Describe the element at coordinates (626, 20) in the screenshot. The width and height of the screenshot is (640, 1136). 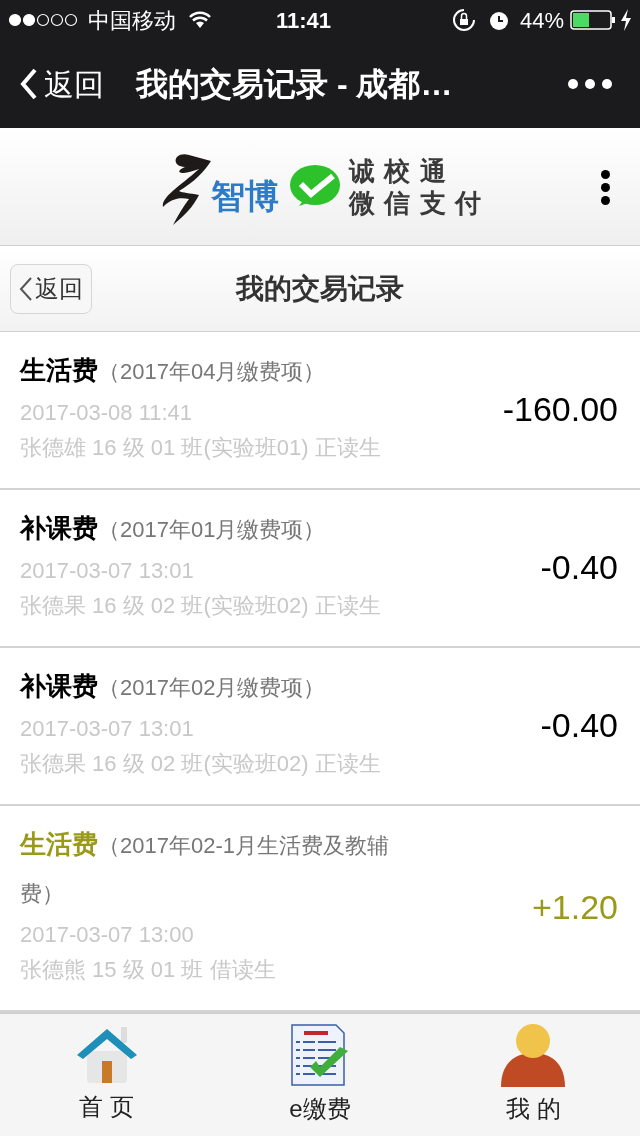
I see `charging-icon` at that location.